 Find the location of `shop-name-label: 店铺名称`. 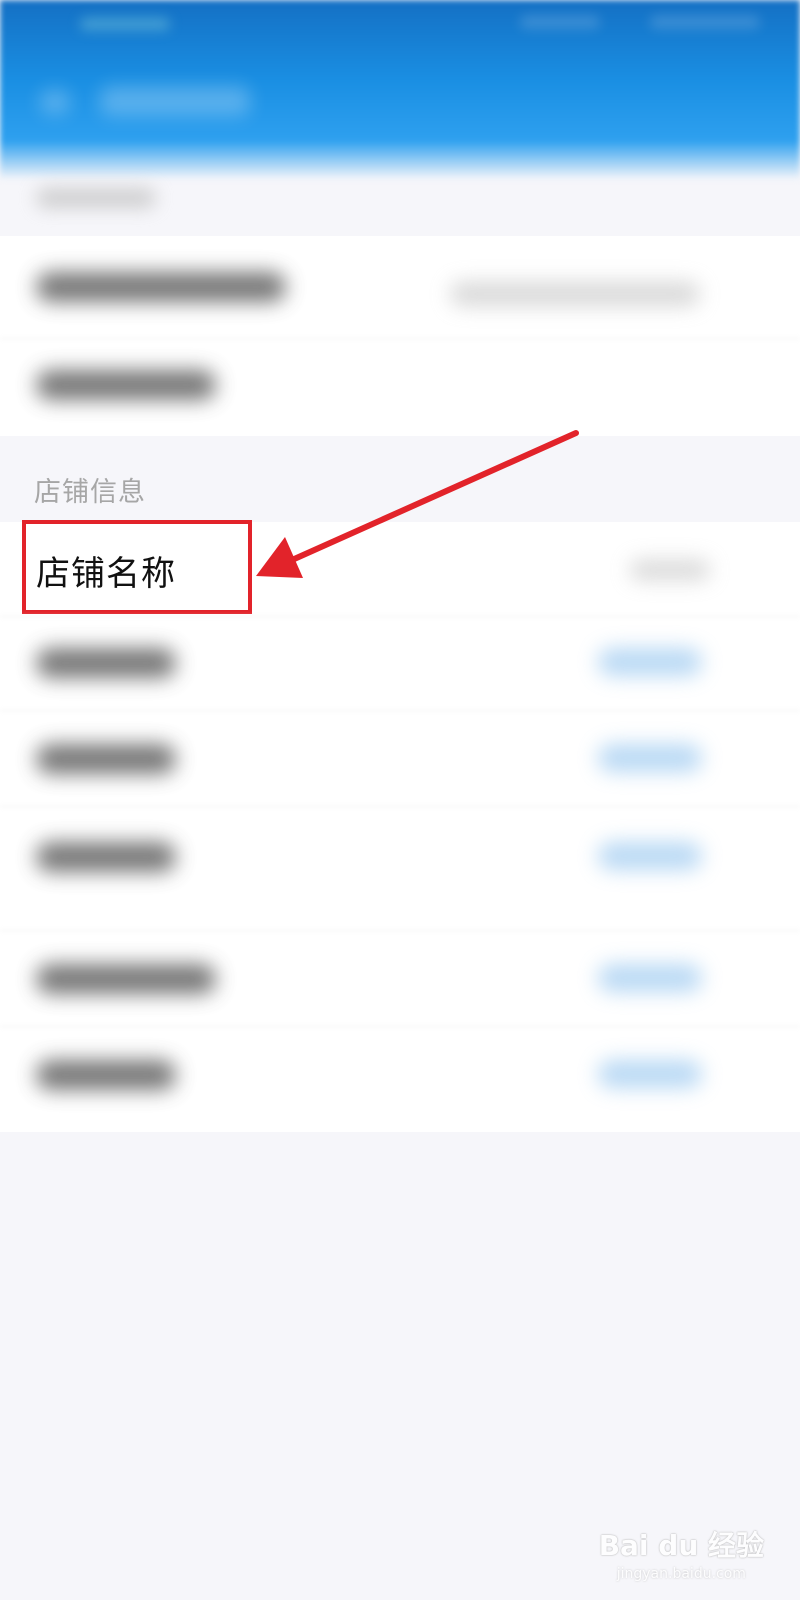

shop-name-label: 店铺名称 is located at coordinates (106, 570).